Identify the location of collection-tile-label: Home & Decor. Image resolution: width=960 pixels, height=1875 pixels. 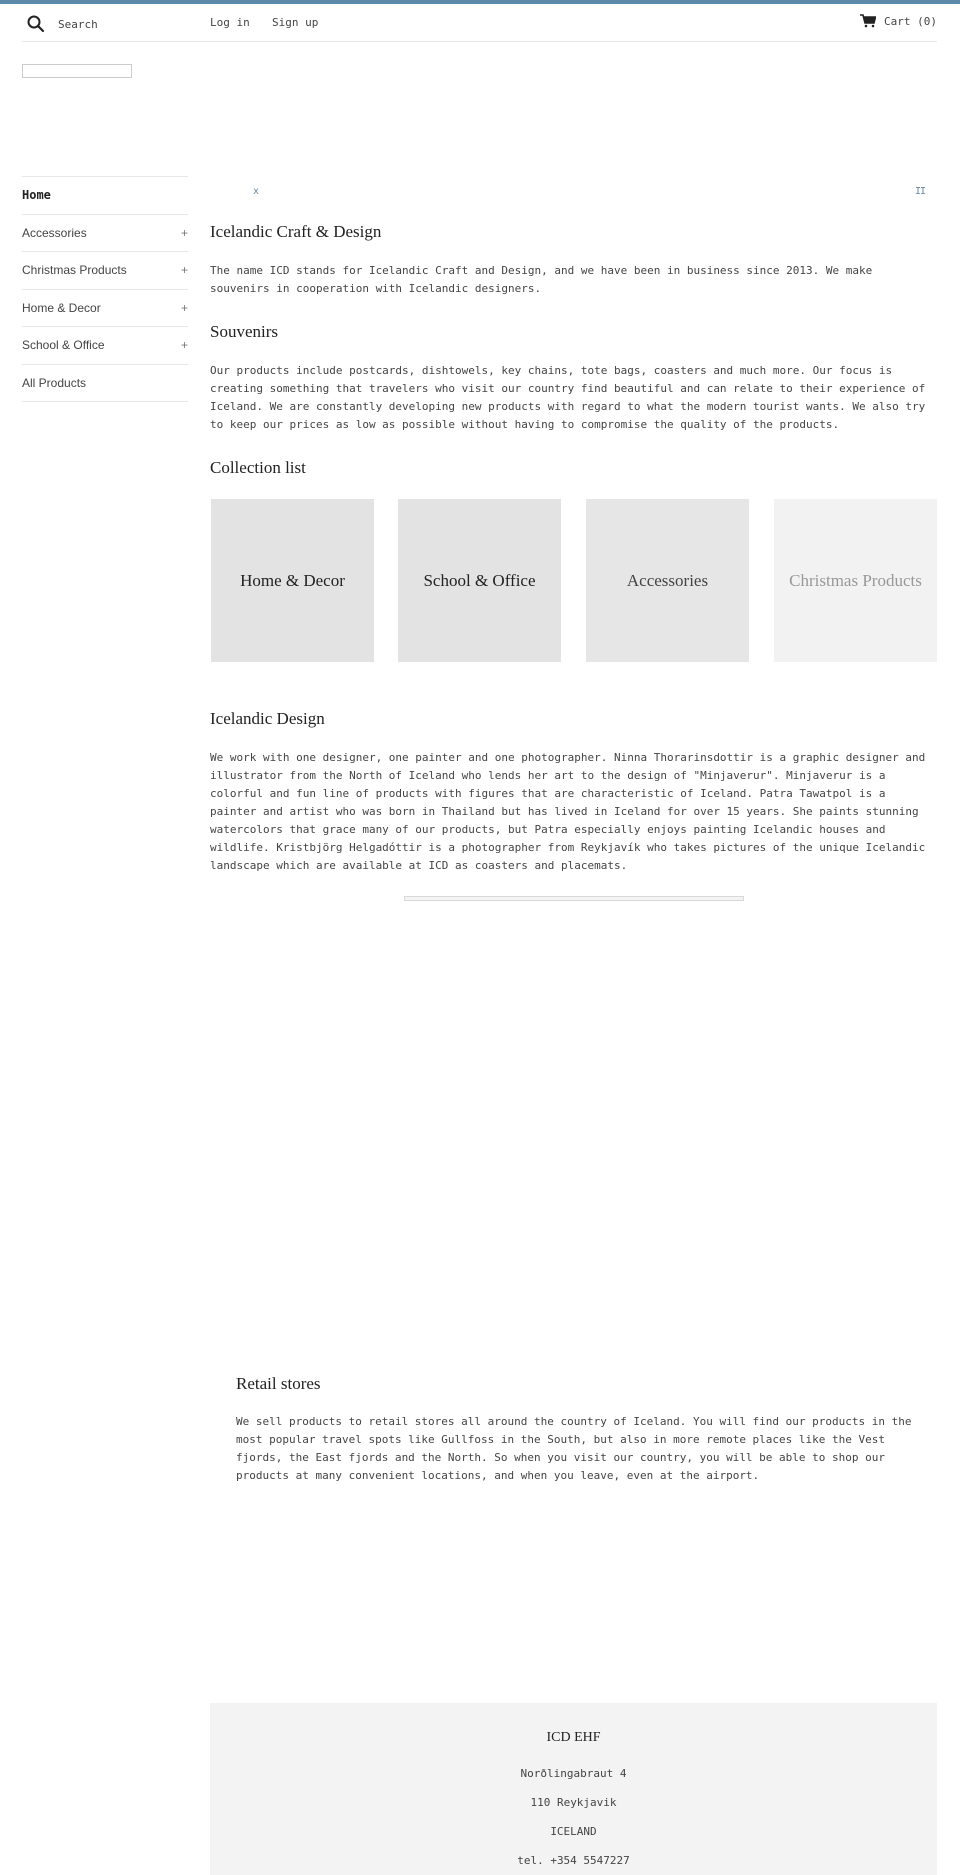
(292, 580).